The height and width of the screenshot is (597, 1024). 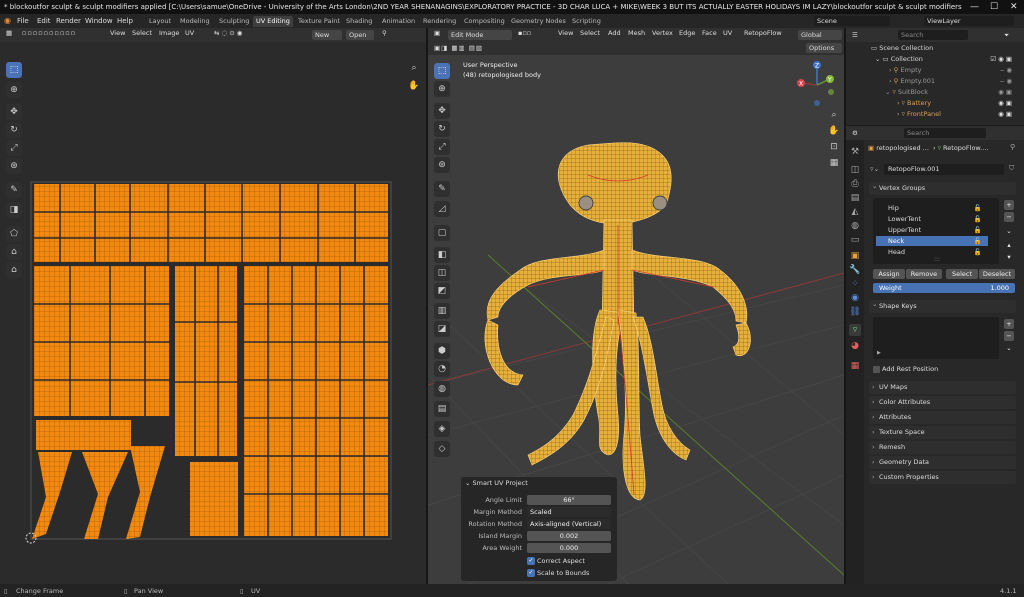 I want to click on viewport-menu-mesh: Mesh, so click(x=636, y=33).